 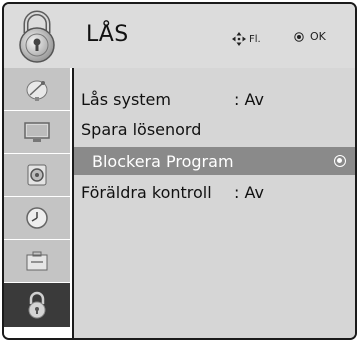 I want to click on sidebar-item-picture, so click(x=37, y=132).